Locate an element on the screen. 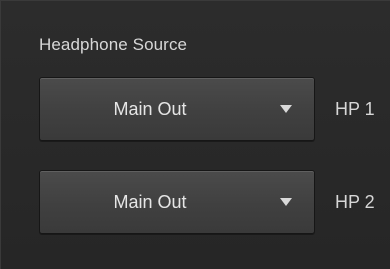  headphone-1-source-value: Main Out is located at coordinates (150, 109).